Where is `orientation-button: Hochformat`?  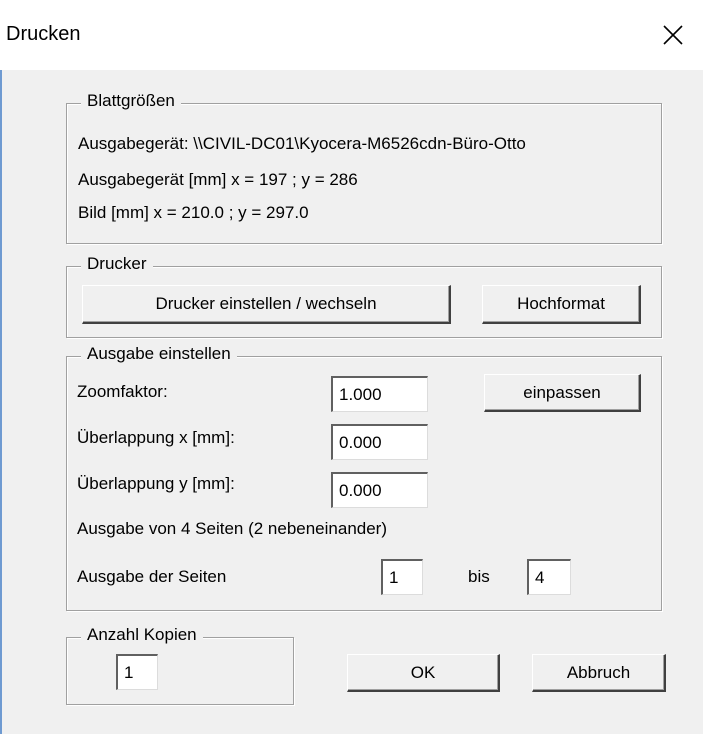
orientation-button: Hochformat is located at coordinates (561, 304).